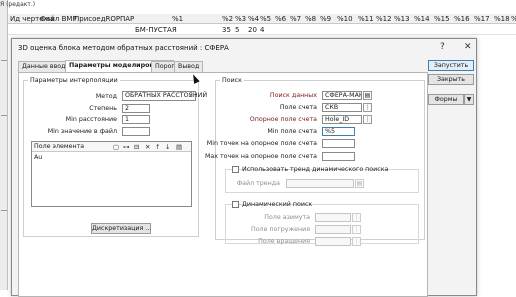 Image resolution: width=516 pixels, height=297 pixels. I want to click on ref-account-field-label: Опорное поле счета, so click(283, 119).